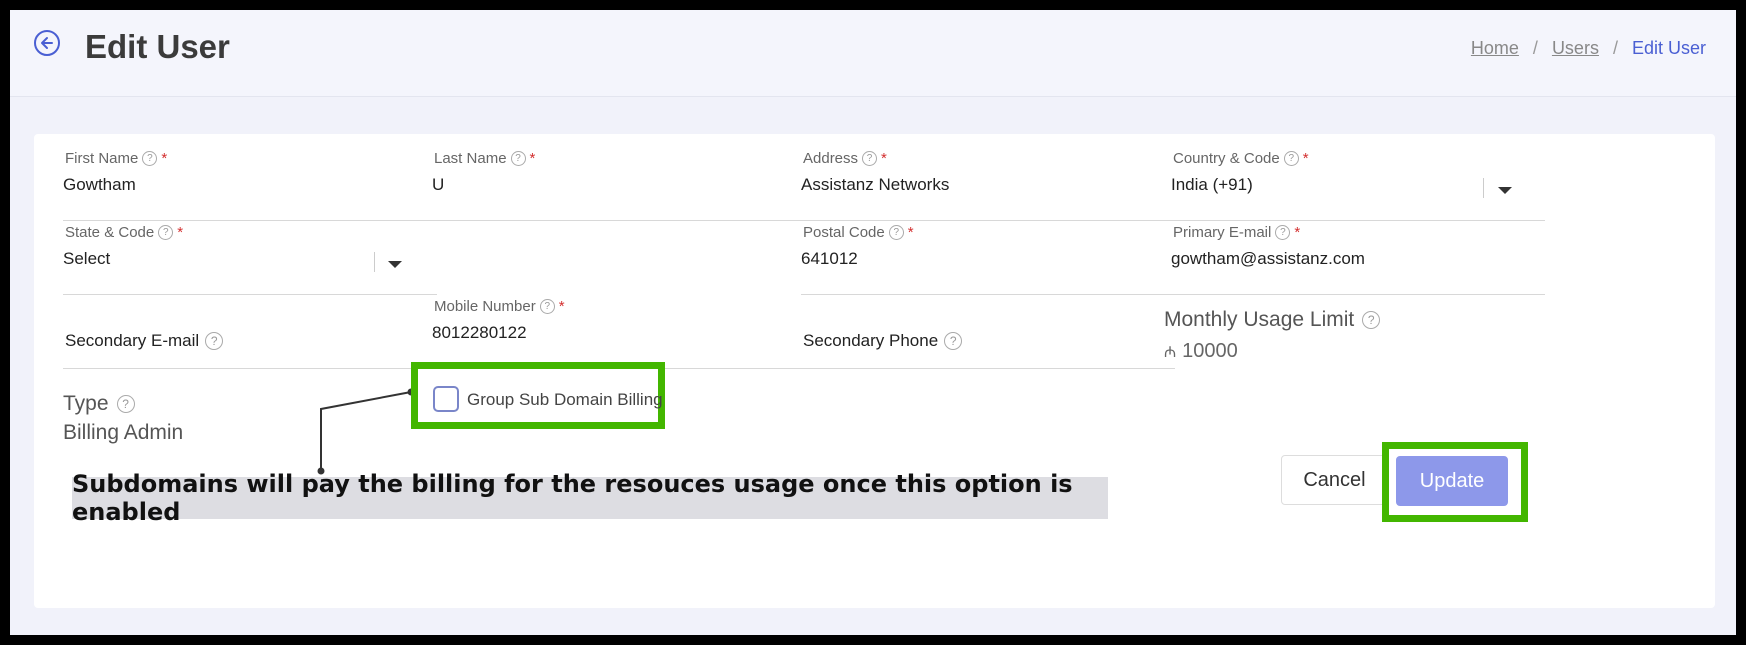  Describe the element at coordinates (1452, 481) in the screenshot. I see `update-button: Update` at that location.